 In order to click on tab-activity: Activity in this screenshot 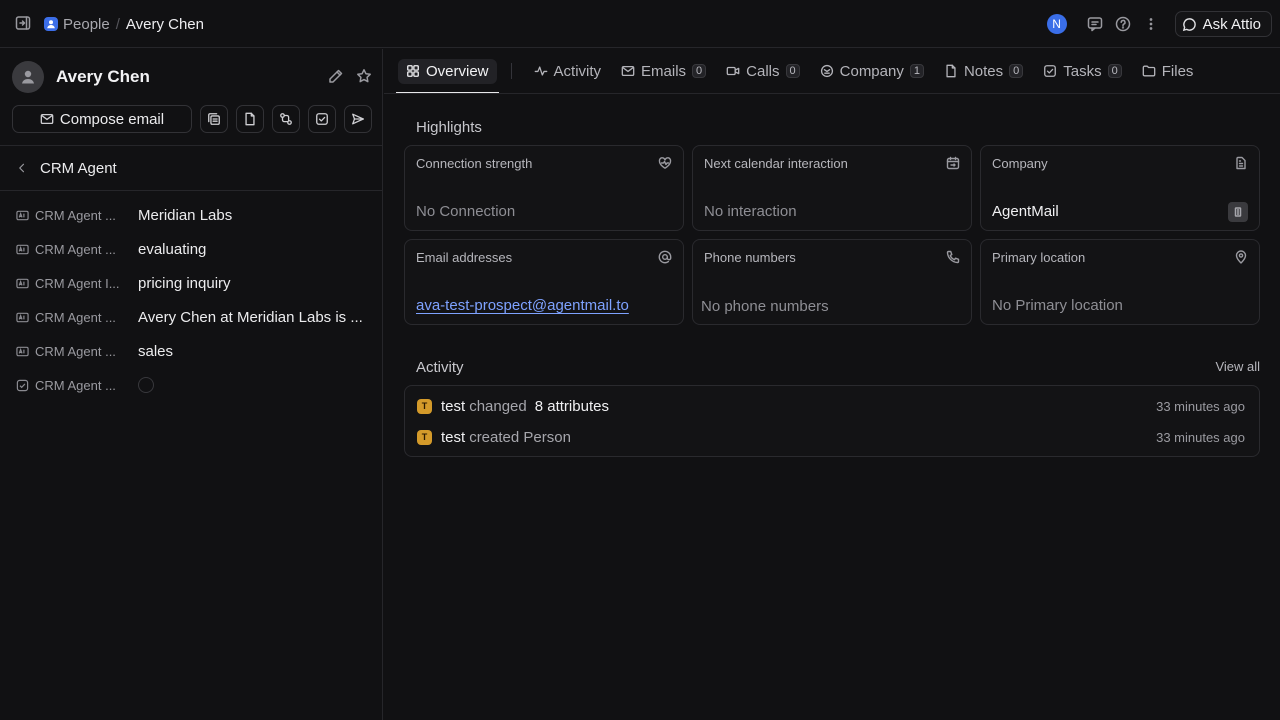, I will do `click(568, 71)`.